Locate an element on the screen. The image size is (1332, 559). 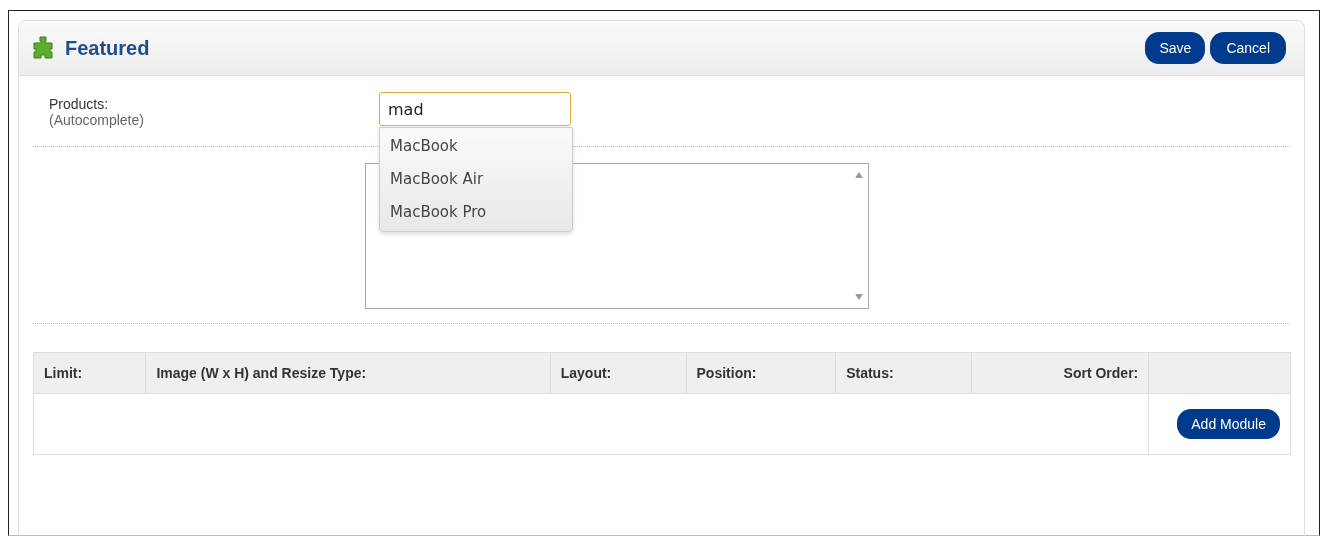
column-header: Image (W x H) and Resize Type: is located at coordinates (348, 373).